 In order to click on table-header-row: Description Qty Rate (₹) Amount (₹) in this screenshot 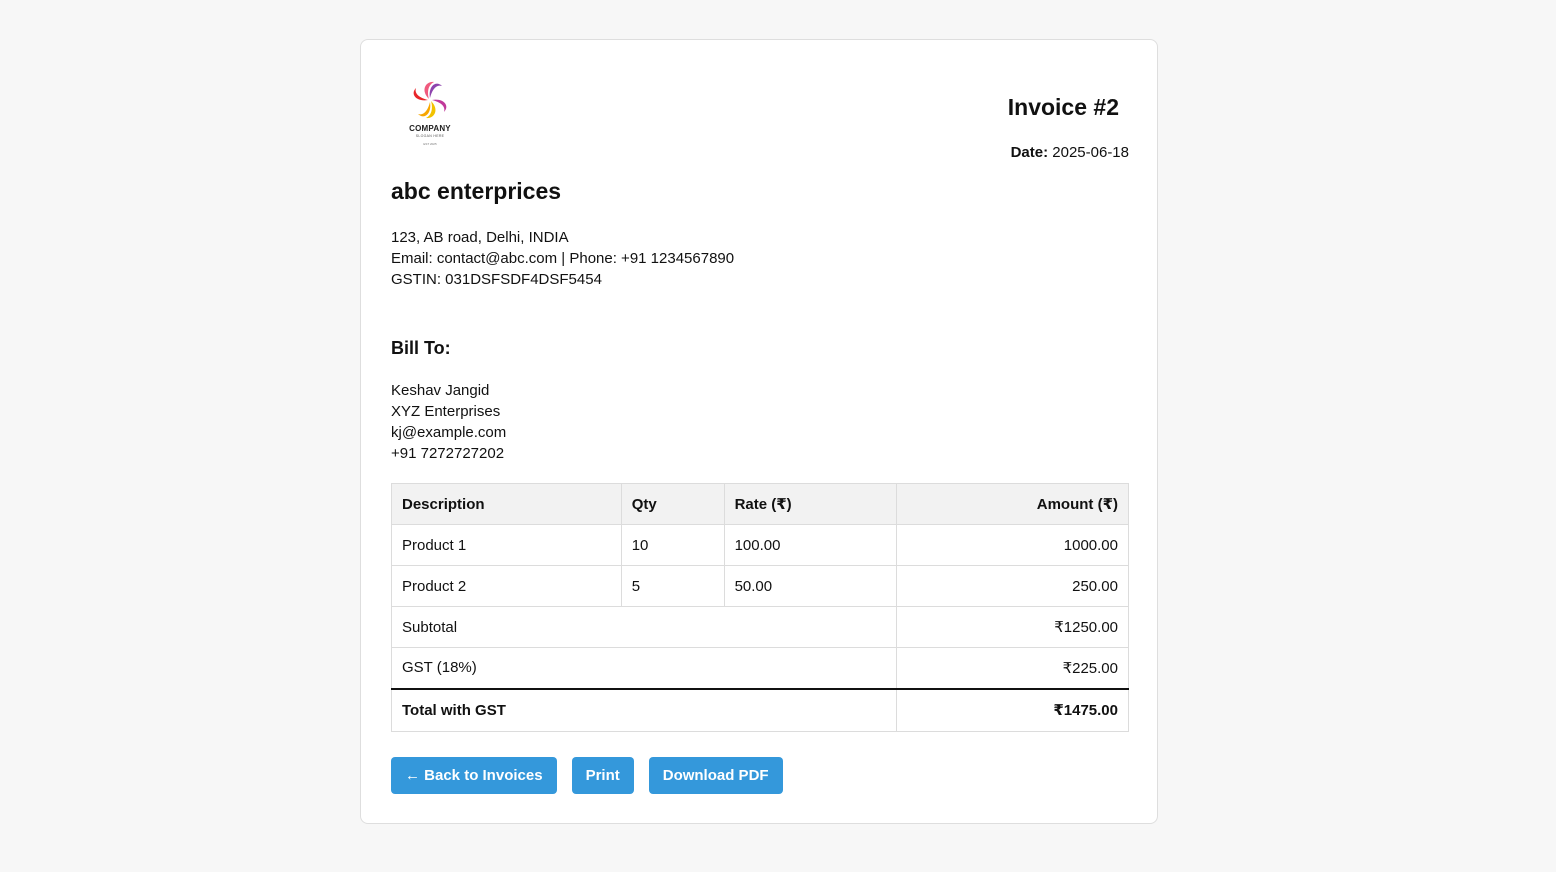, I will do `click(760, 504)`.